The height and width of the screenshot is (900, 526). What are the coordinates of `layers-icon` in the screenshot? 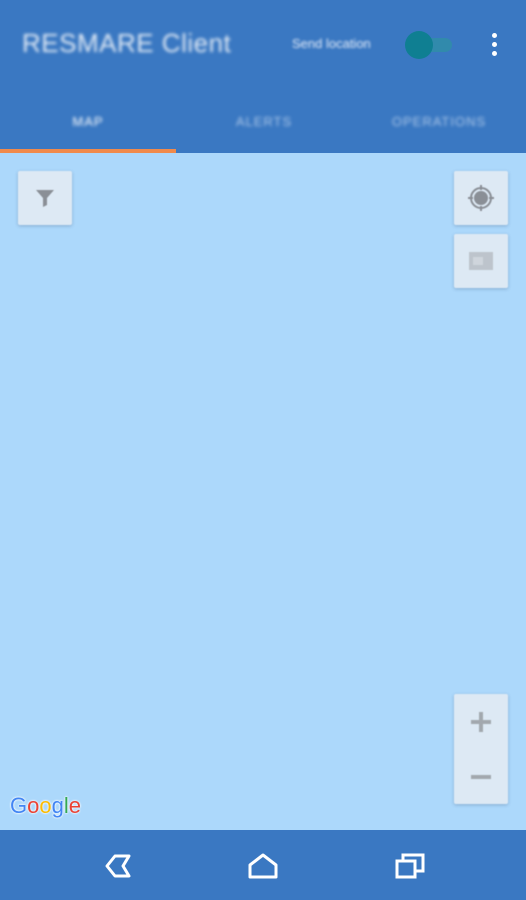 It's located at (481, 261).